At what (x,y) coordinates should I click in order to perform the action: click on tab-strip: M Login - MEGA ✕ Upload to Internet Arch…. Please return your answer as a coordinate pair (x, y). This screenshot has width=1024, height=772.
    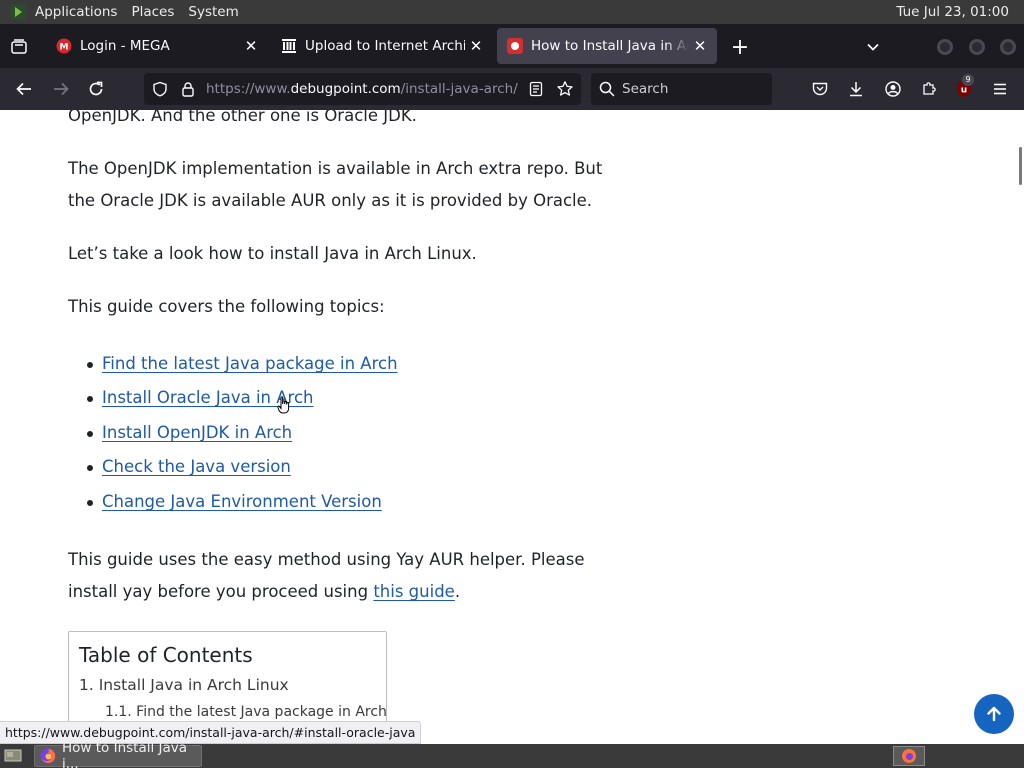
    Looking at the image, I should click on (512, 46).